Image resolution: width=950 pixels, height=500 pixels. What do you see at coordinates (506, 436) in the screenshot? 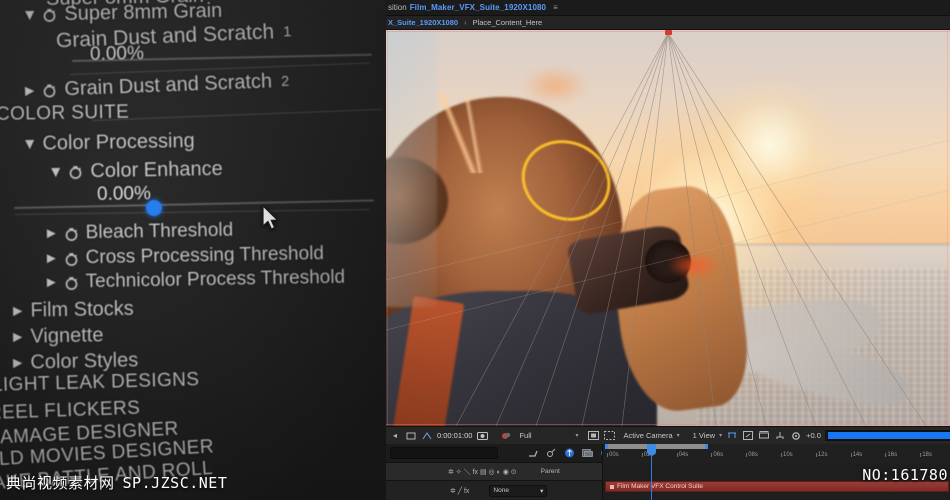
I see `show-snapshot-icon` at bounding box center [506, 436].